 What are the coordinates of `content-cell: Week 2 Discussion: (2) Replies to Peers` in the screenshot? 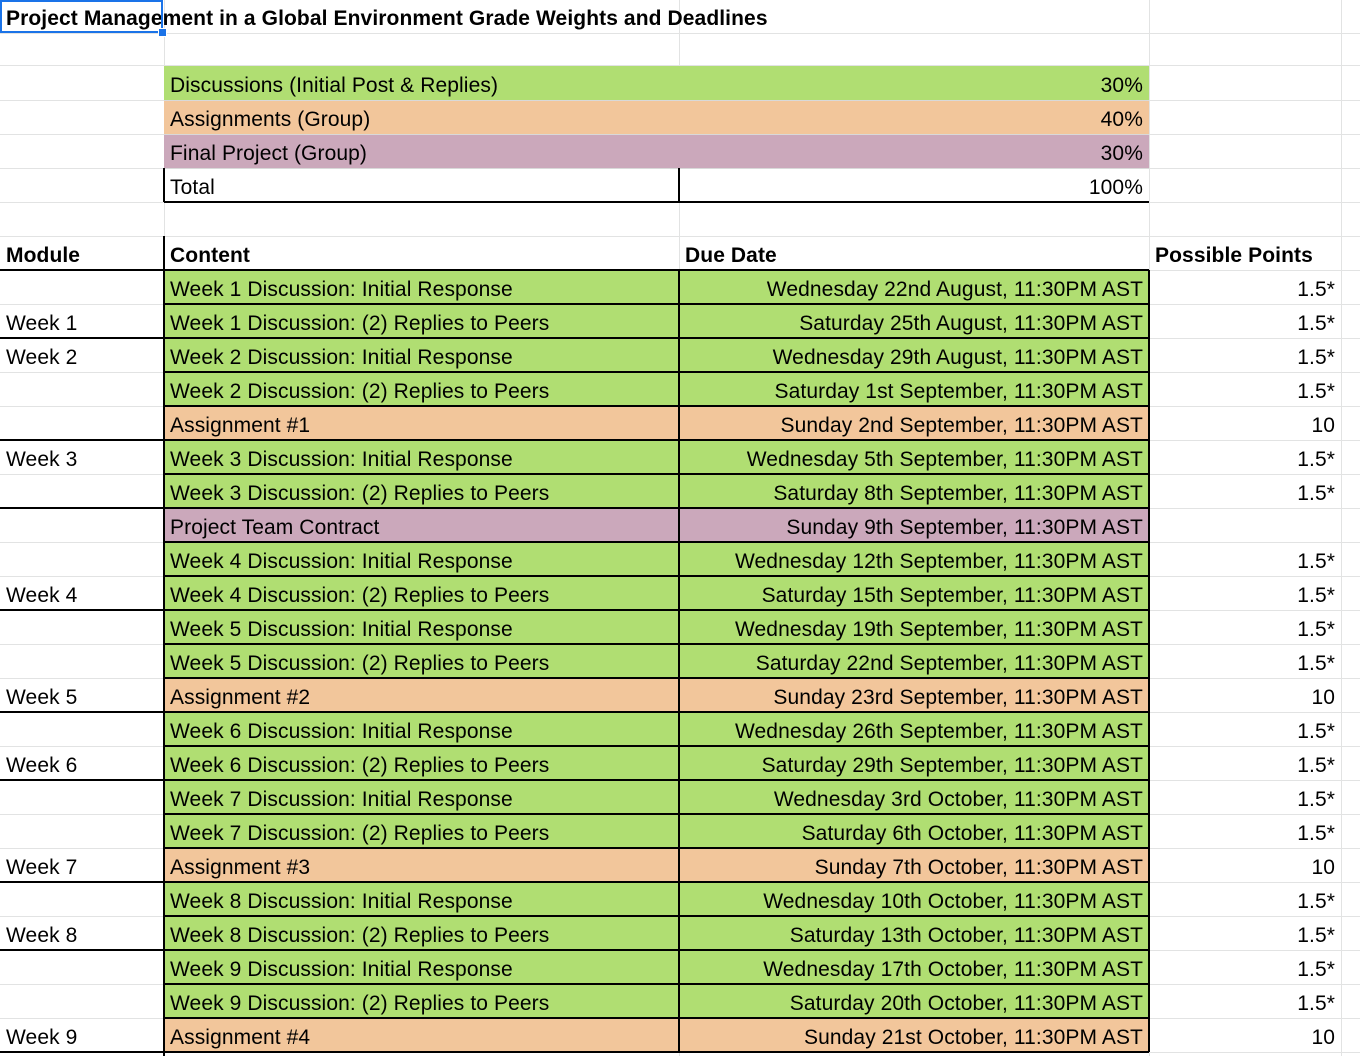 It's located at (421, 389).